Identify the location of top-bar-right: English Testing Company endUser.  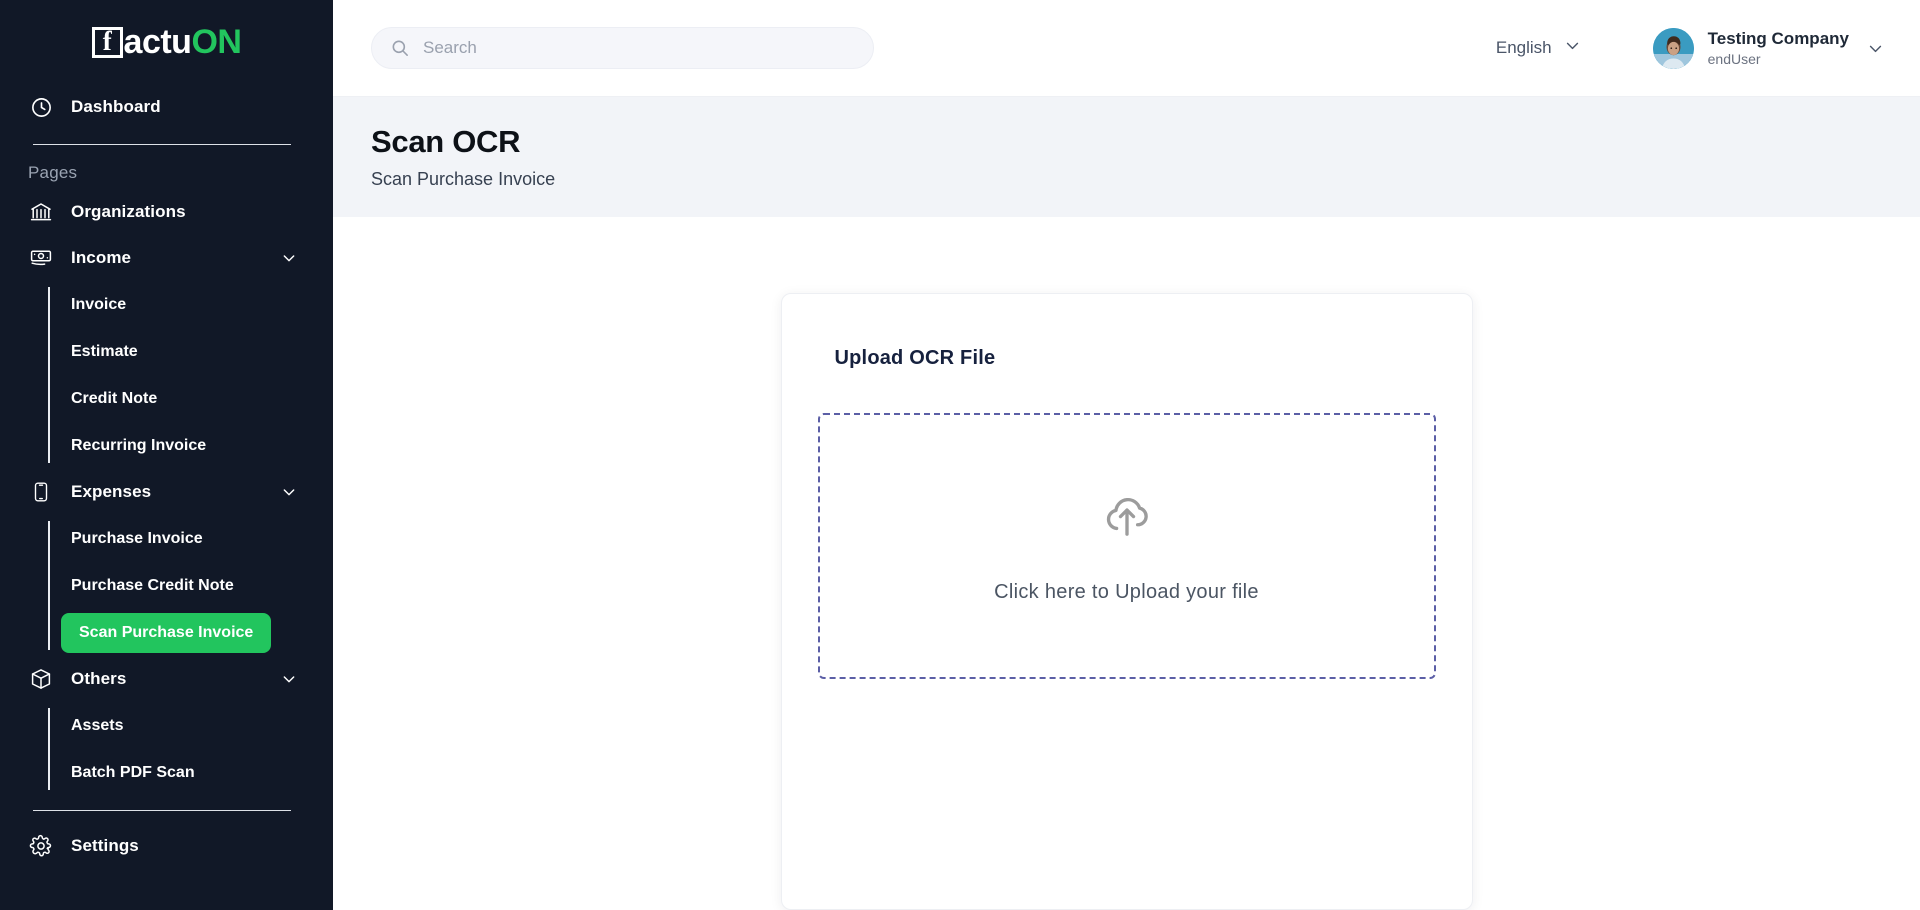
(1690, 48).